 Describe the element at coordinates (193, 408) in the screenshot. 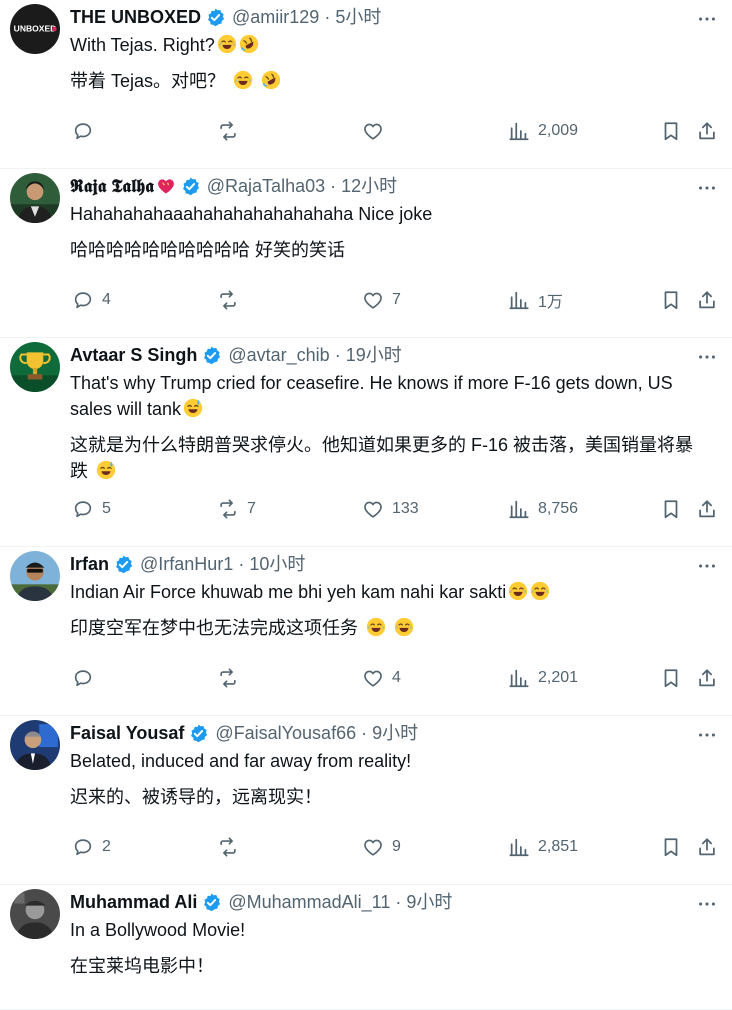

I see `sweat-emoji-icon` at that location.